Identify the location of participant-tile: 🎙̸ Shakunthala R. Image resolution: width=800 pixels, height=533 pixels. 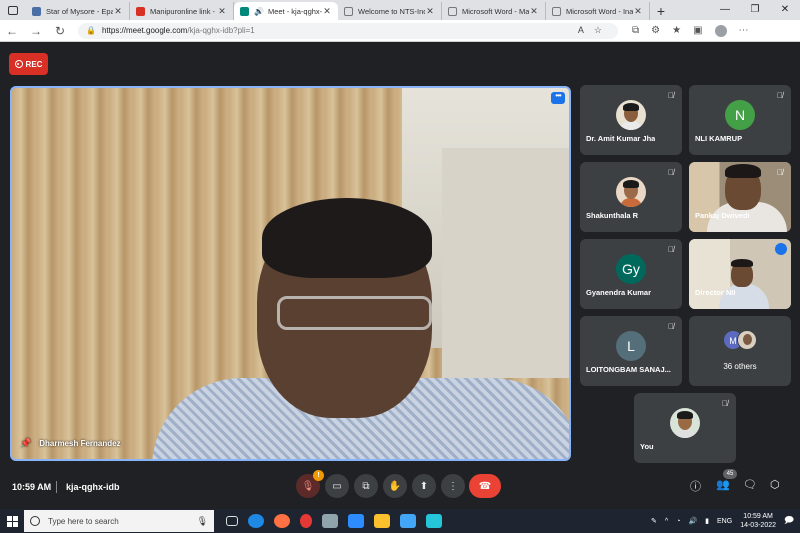
(631, 197).